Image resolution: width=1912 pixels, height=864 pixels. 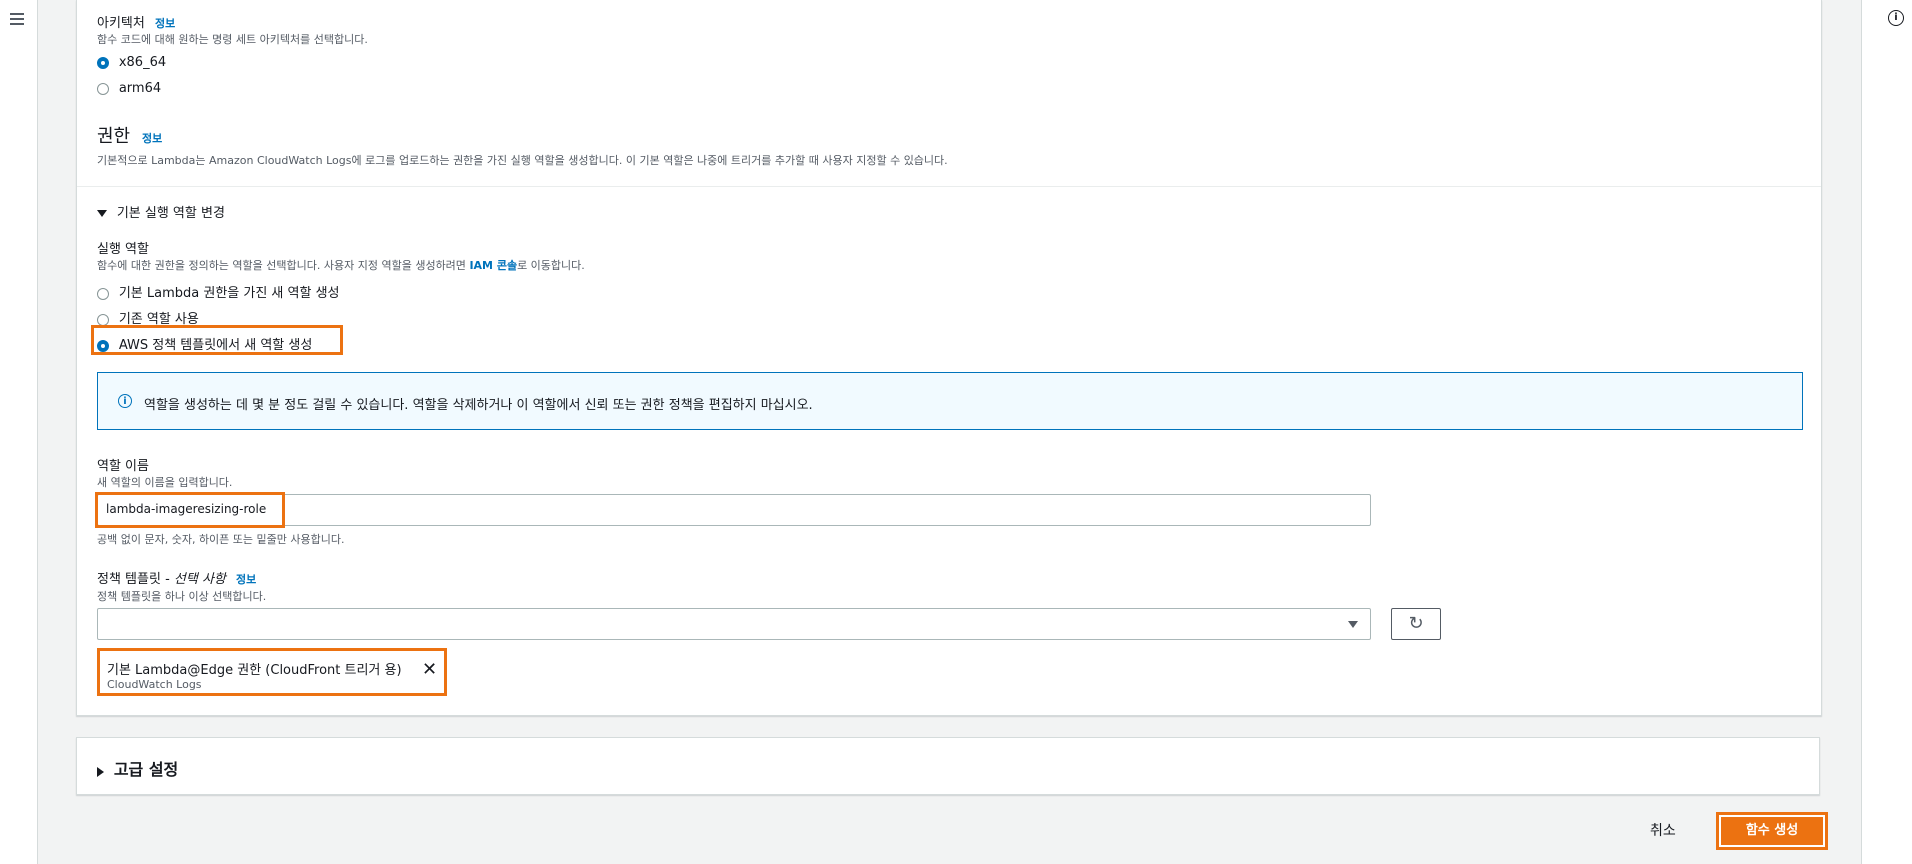 I want to click on role-name-description: 새 역할의 이름을 입력합니다., so click(x=165, y=482).